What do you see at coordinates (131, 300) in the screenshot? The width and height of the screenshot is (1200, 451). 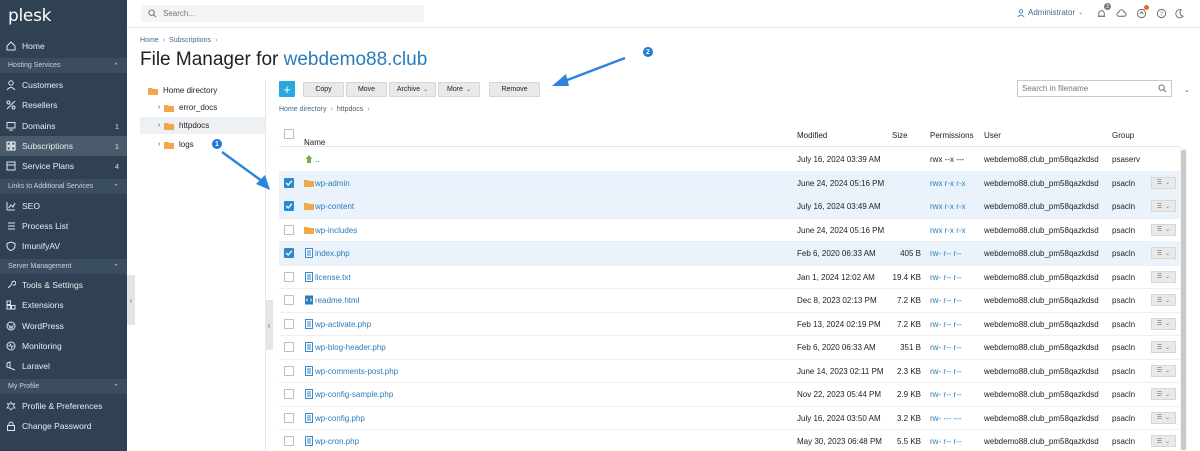 I see `sidebar-collapse-handle: ‹` at bounding box center [131, 300].